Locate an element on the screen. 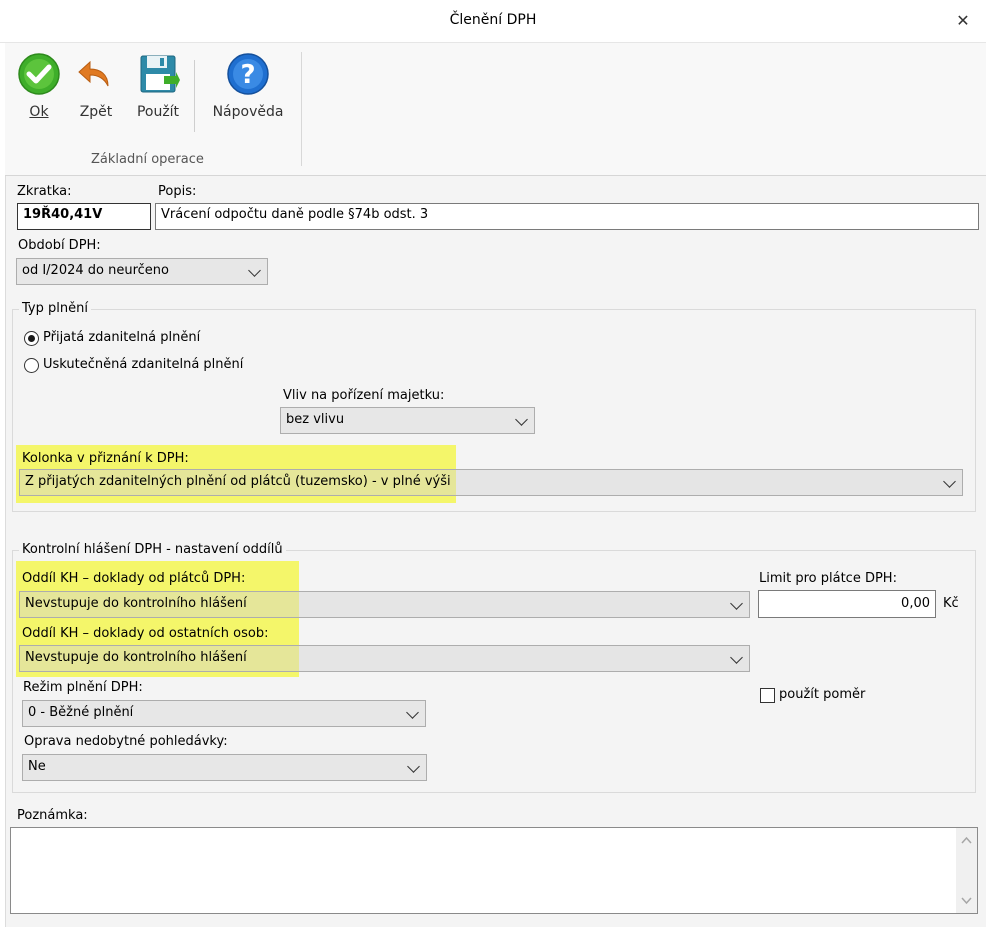 The height and width of the screenshot is (927, 986). popis-label: Popis: is located at coordinates (177, 191).